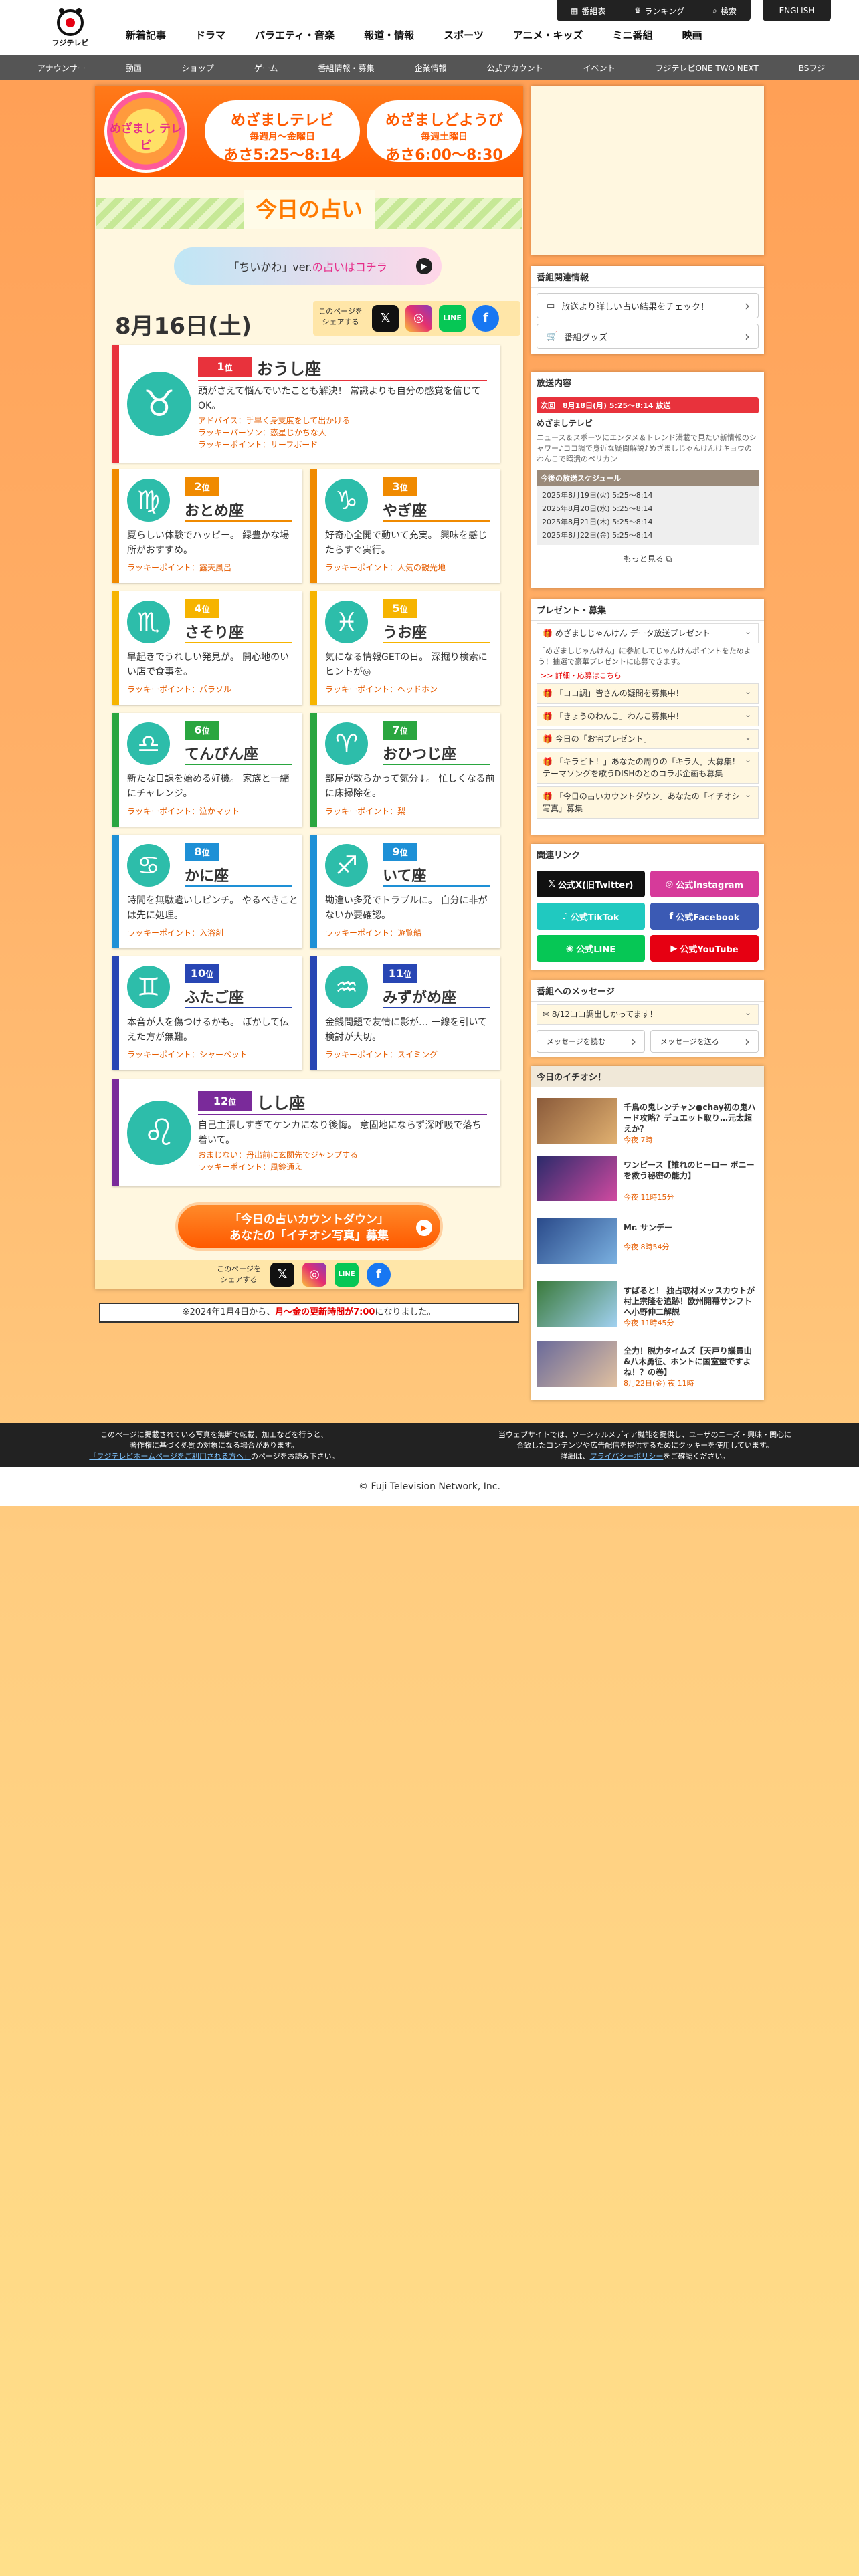 This screenshot has height=2576, width=859. I want to click on instagram-link-button: ◎ 公式Instagram, so click(704, 884).